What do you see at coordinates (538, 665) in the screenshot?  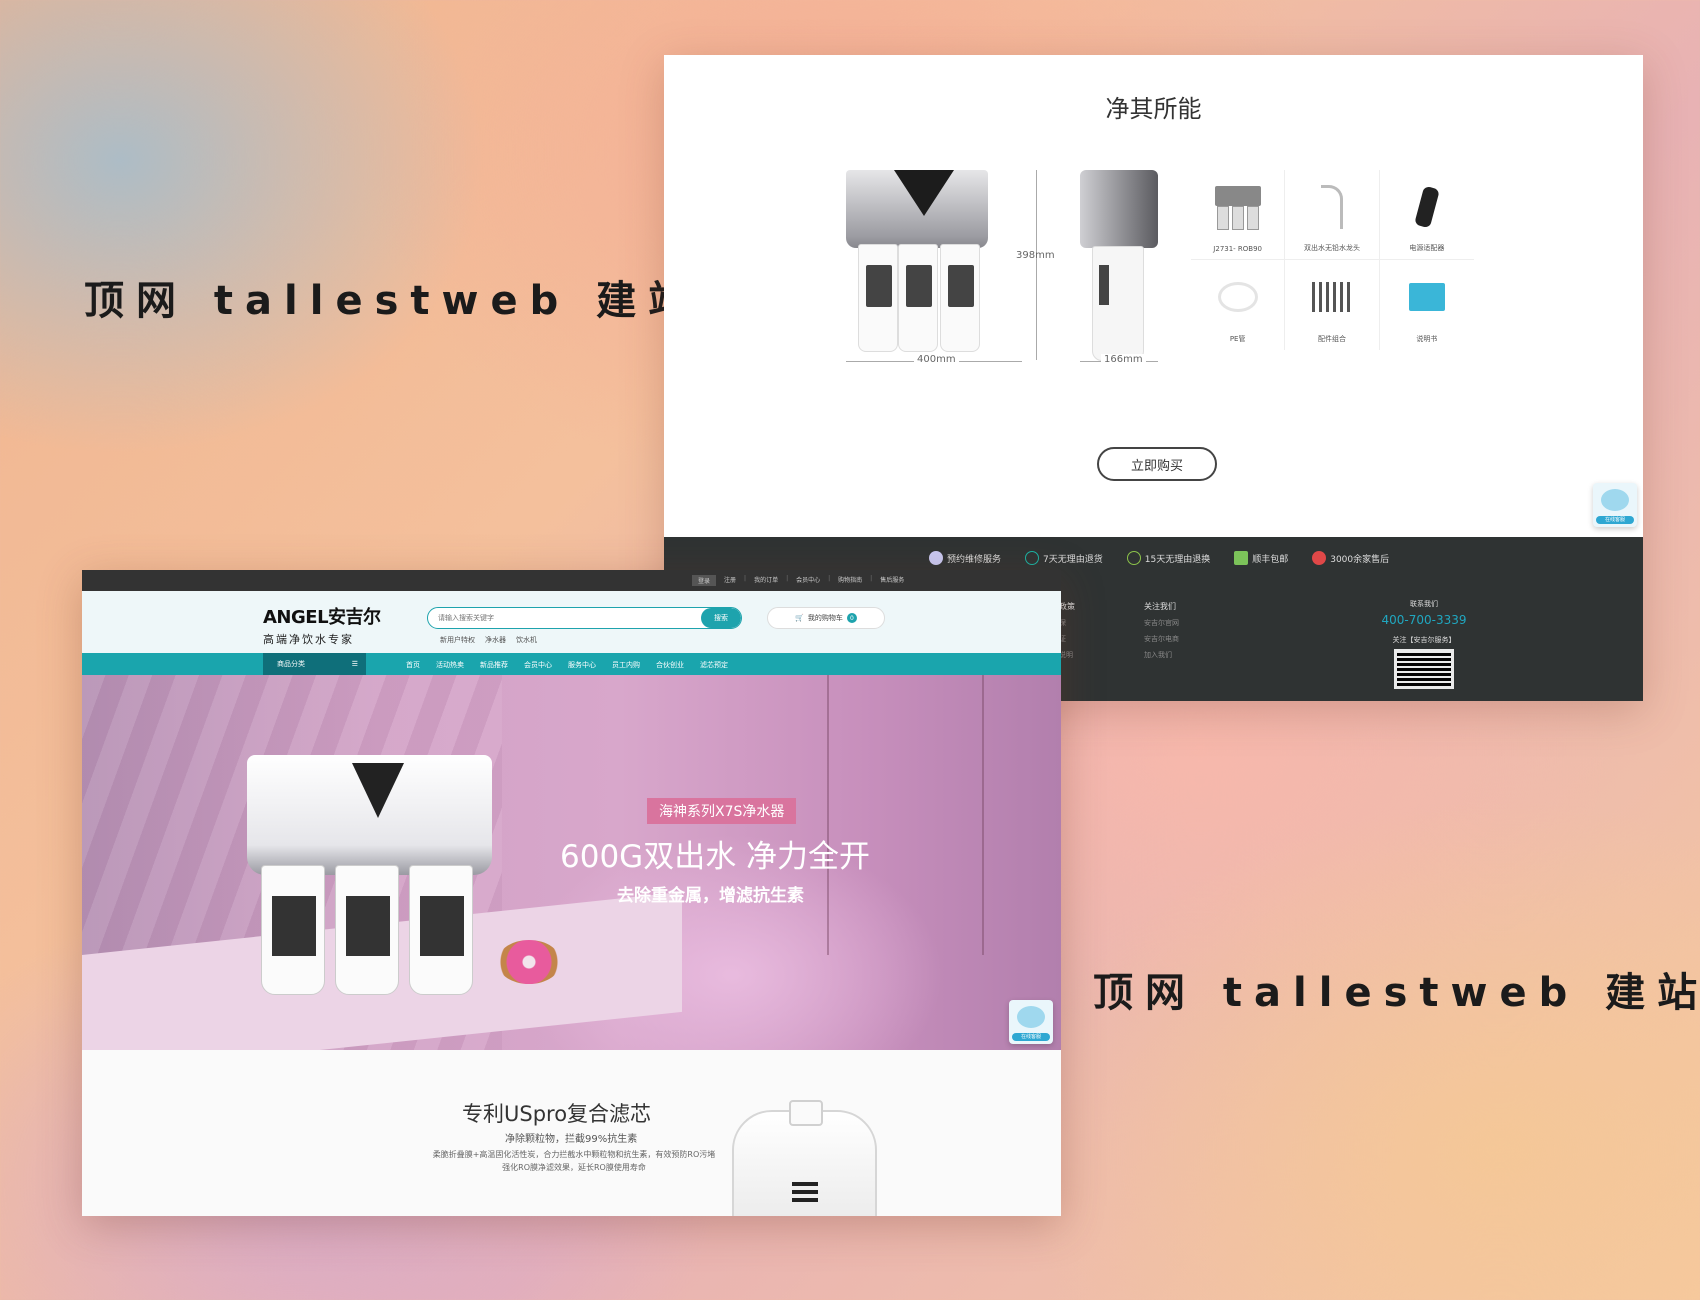 I see `nav-item-member: 会员中心` at bounding box center [538, 665].